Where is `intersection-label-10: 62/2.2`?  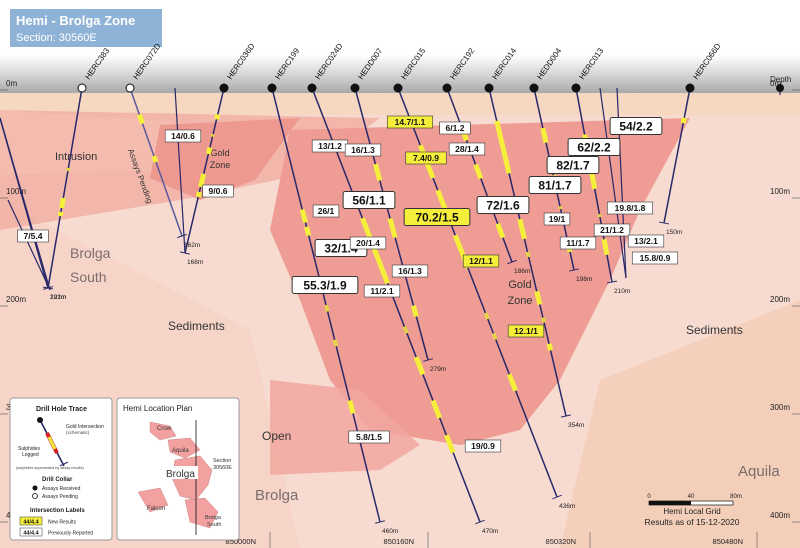 intersection-label-10: 62/2.2 is located at coordinates (594, 147).